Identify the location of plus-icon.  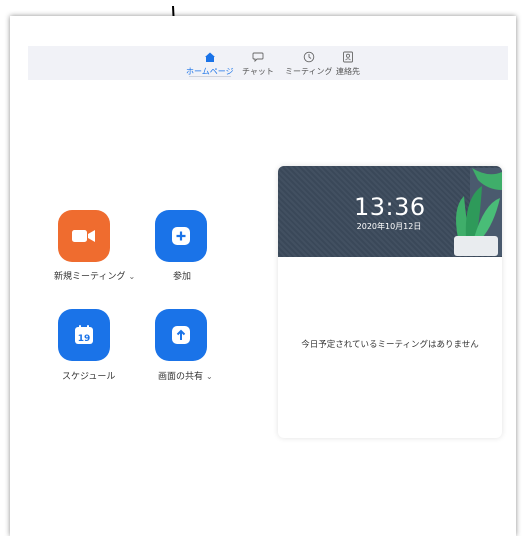
(181, 236).